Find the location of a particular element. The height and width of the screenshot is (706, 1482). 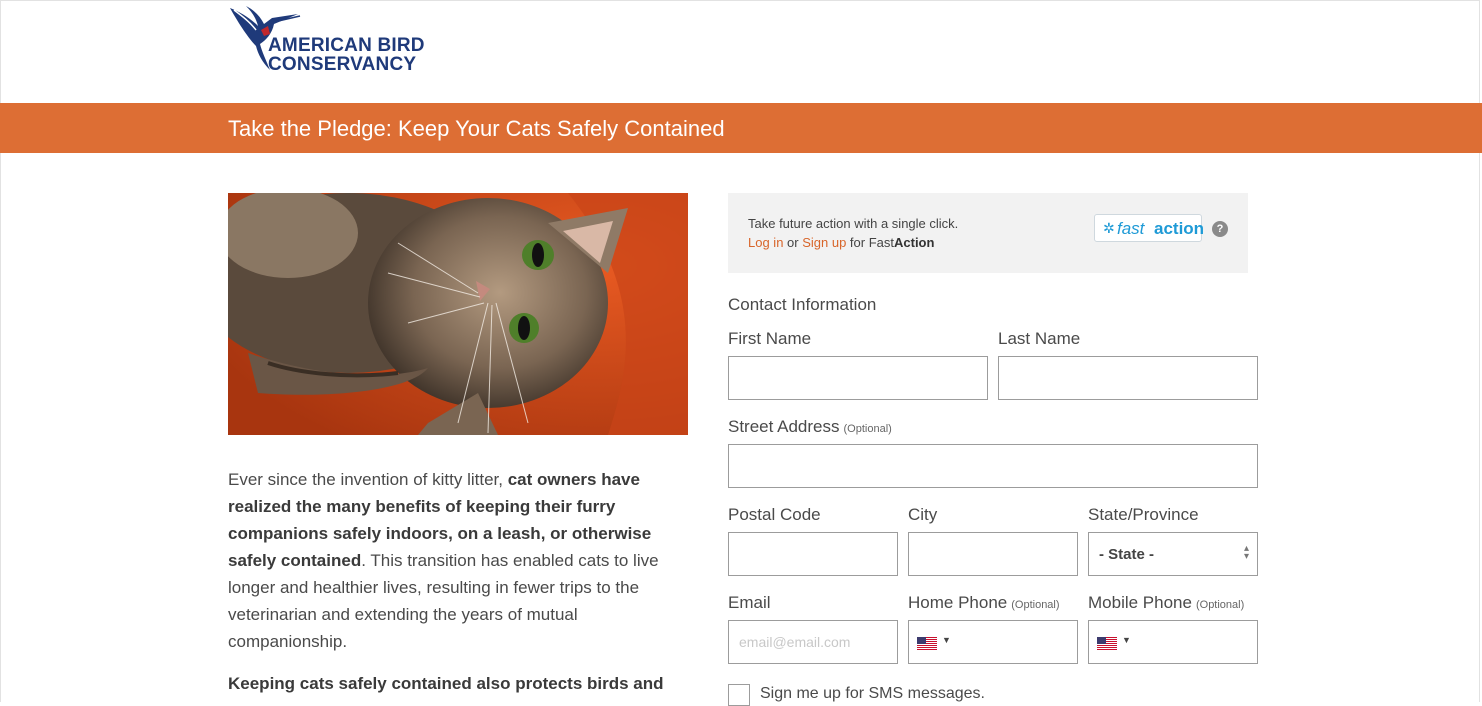

sms-checkbox-label: Sign me up for SMS messages. is located at coordinates (872, 694).